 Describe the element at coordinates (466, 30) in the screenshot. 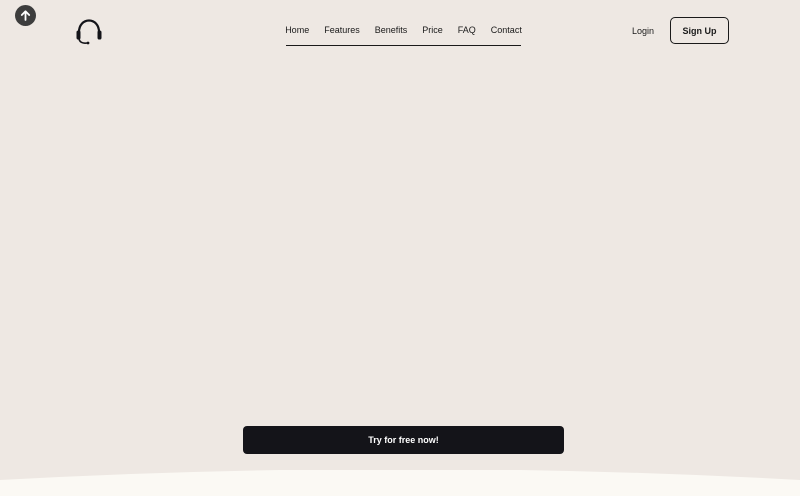

I see `nav-item-faq: FAQ` at that location.